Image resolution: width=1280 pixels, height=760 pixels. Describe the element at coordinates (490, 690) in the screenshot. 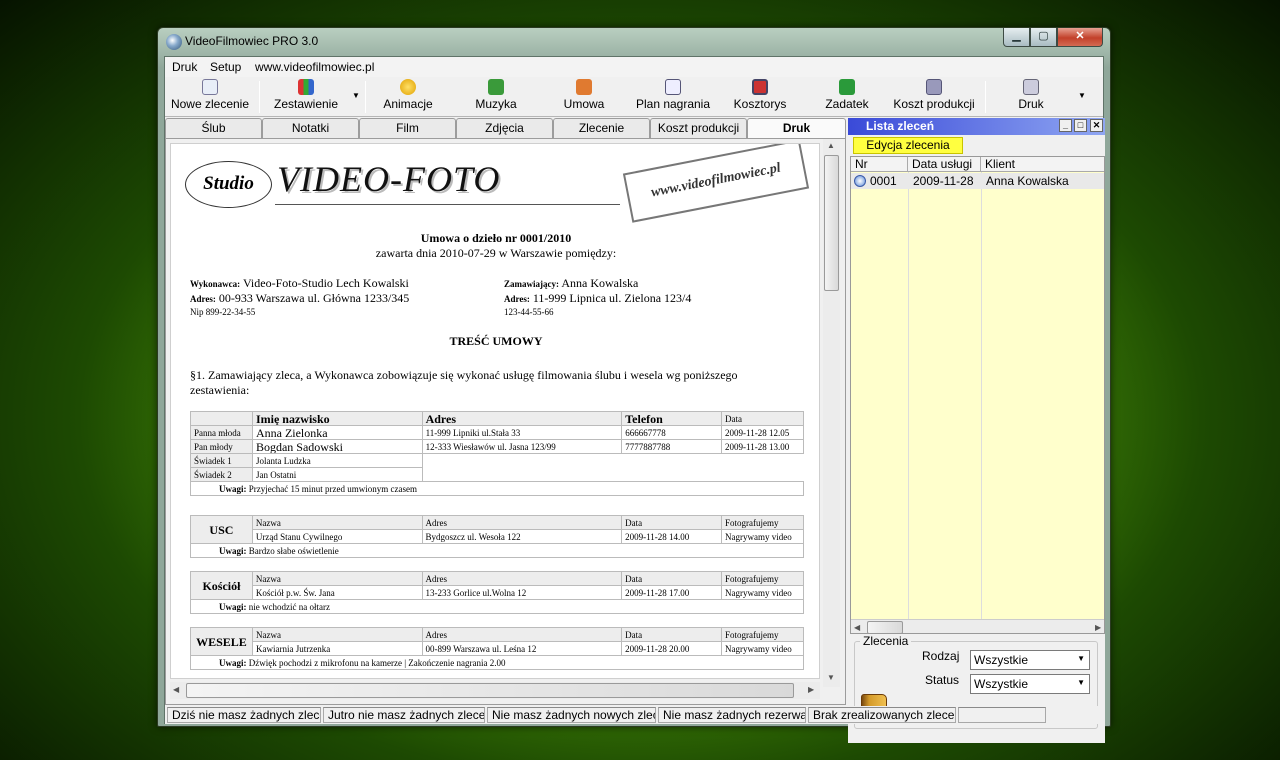

I see `horizontal-scroll-thumb` at that location.